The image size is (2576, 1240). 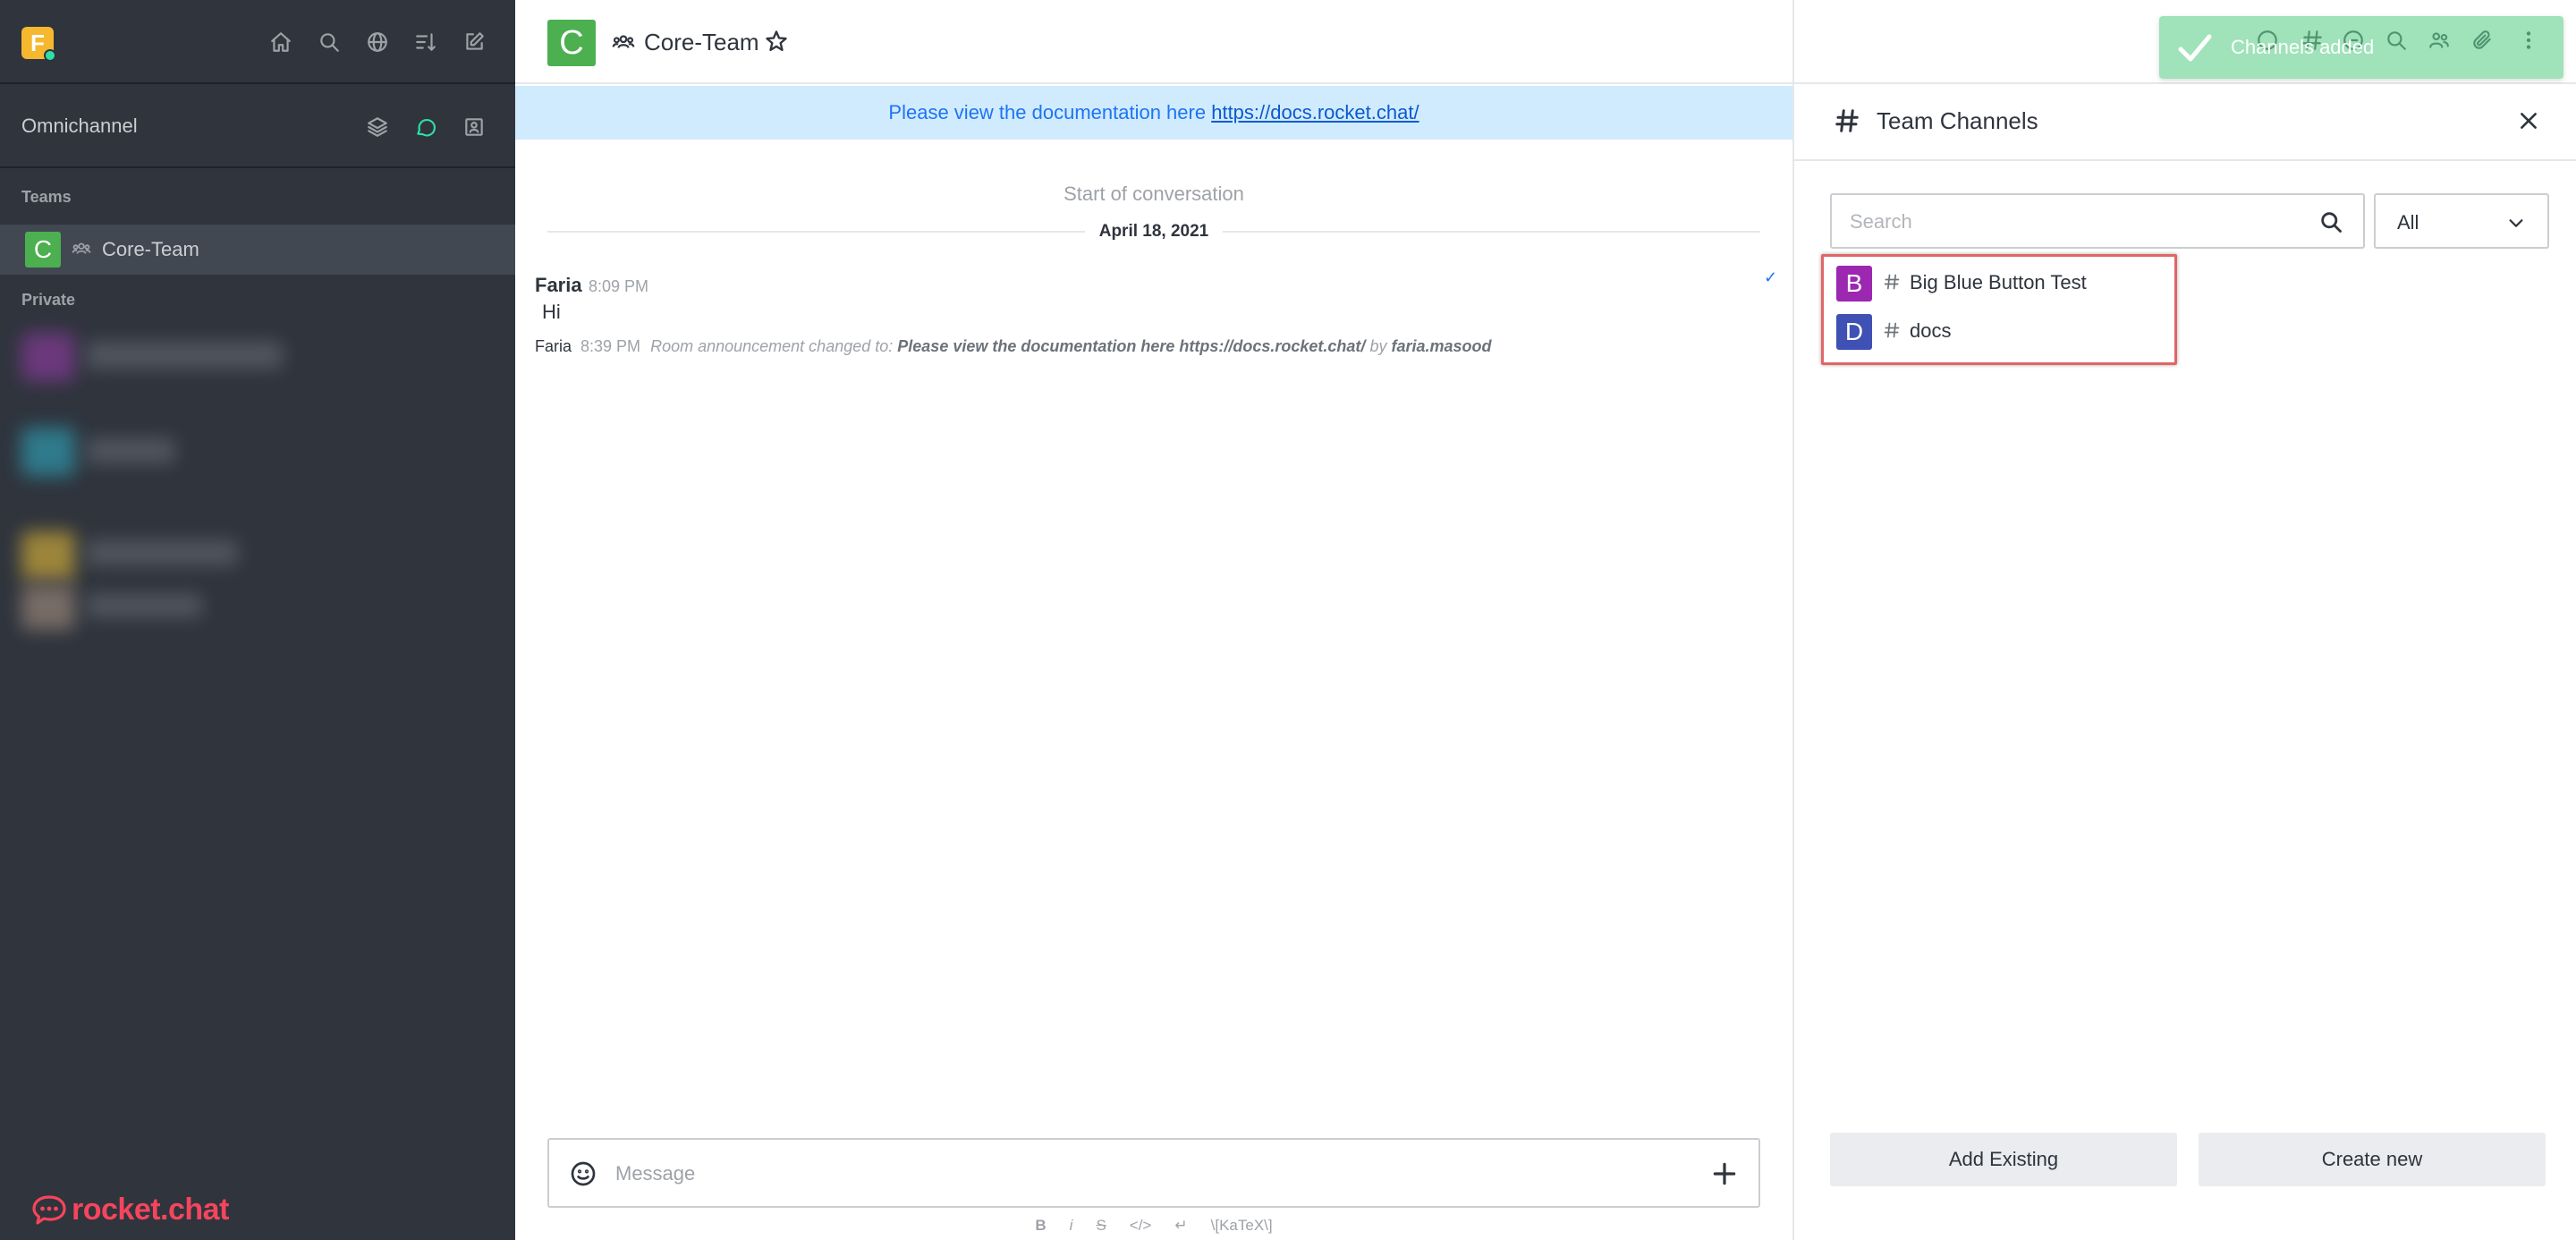 I want to click on room-toolbar: Channels added, so click(x=2185, y=42).